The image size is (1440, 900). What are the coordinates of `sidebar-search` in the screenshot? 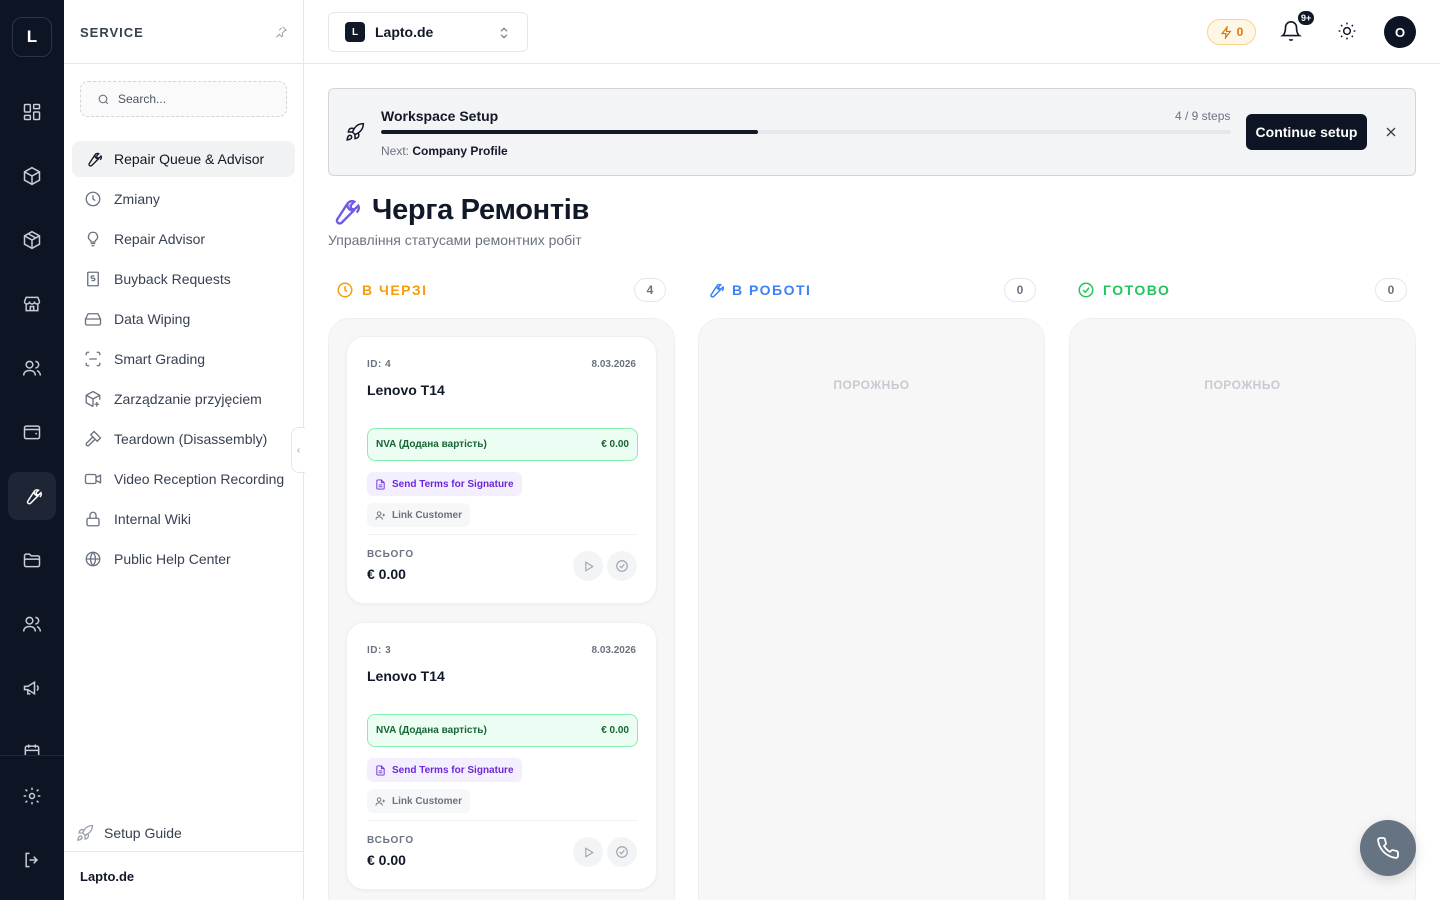 It's located at (183, 99).